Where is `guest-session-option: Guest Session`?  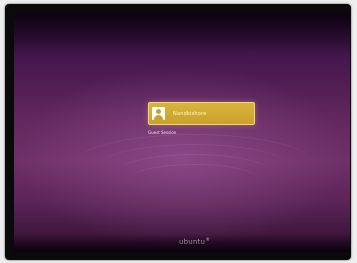 guest-session-option: Guest Session is located at coordinates (162, 132).